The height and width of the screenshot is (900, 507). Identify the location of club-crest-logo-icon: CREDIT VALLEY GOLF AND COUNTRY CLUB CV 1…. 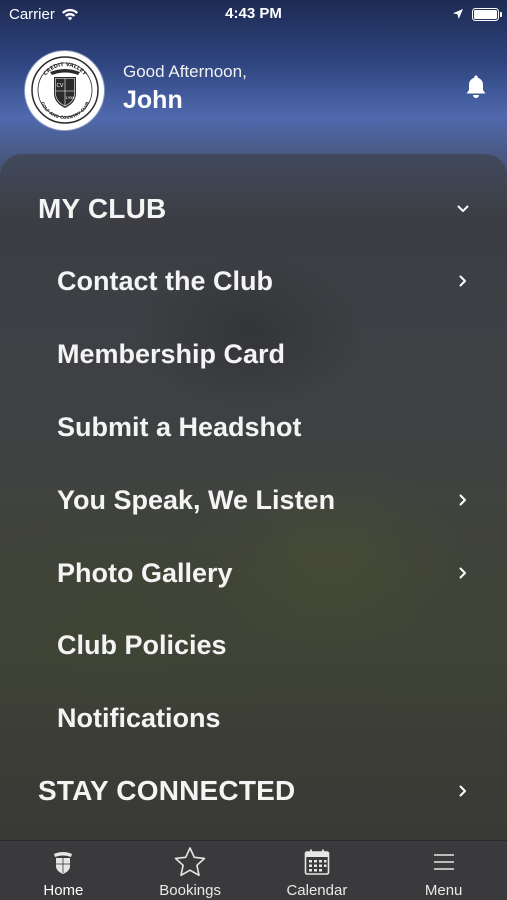
(64, 90).